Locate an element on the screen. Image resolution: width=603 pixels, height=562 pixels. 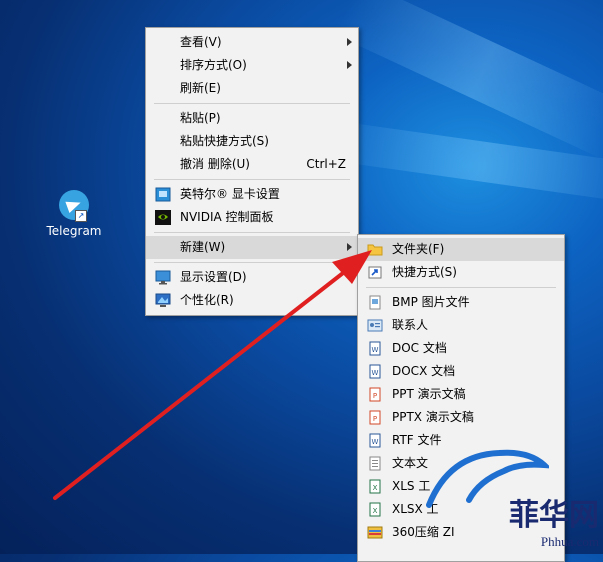
submenu-item-label: PPTX 演示文稿 is located at coordinates (433, 417).